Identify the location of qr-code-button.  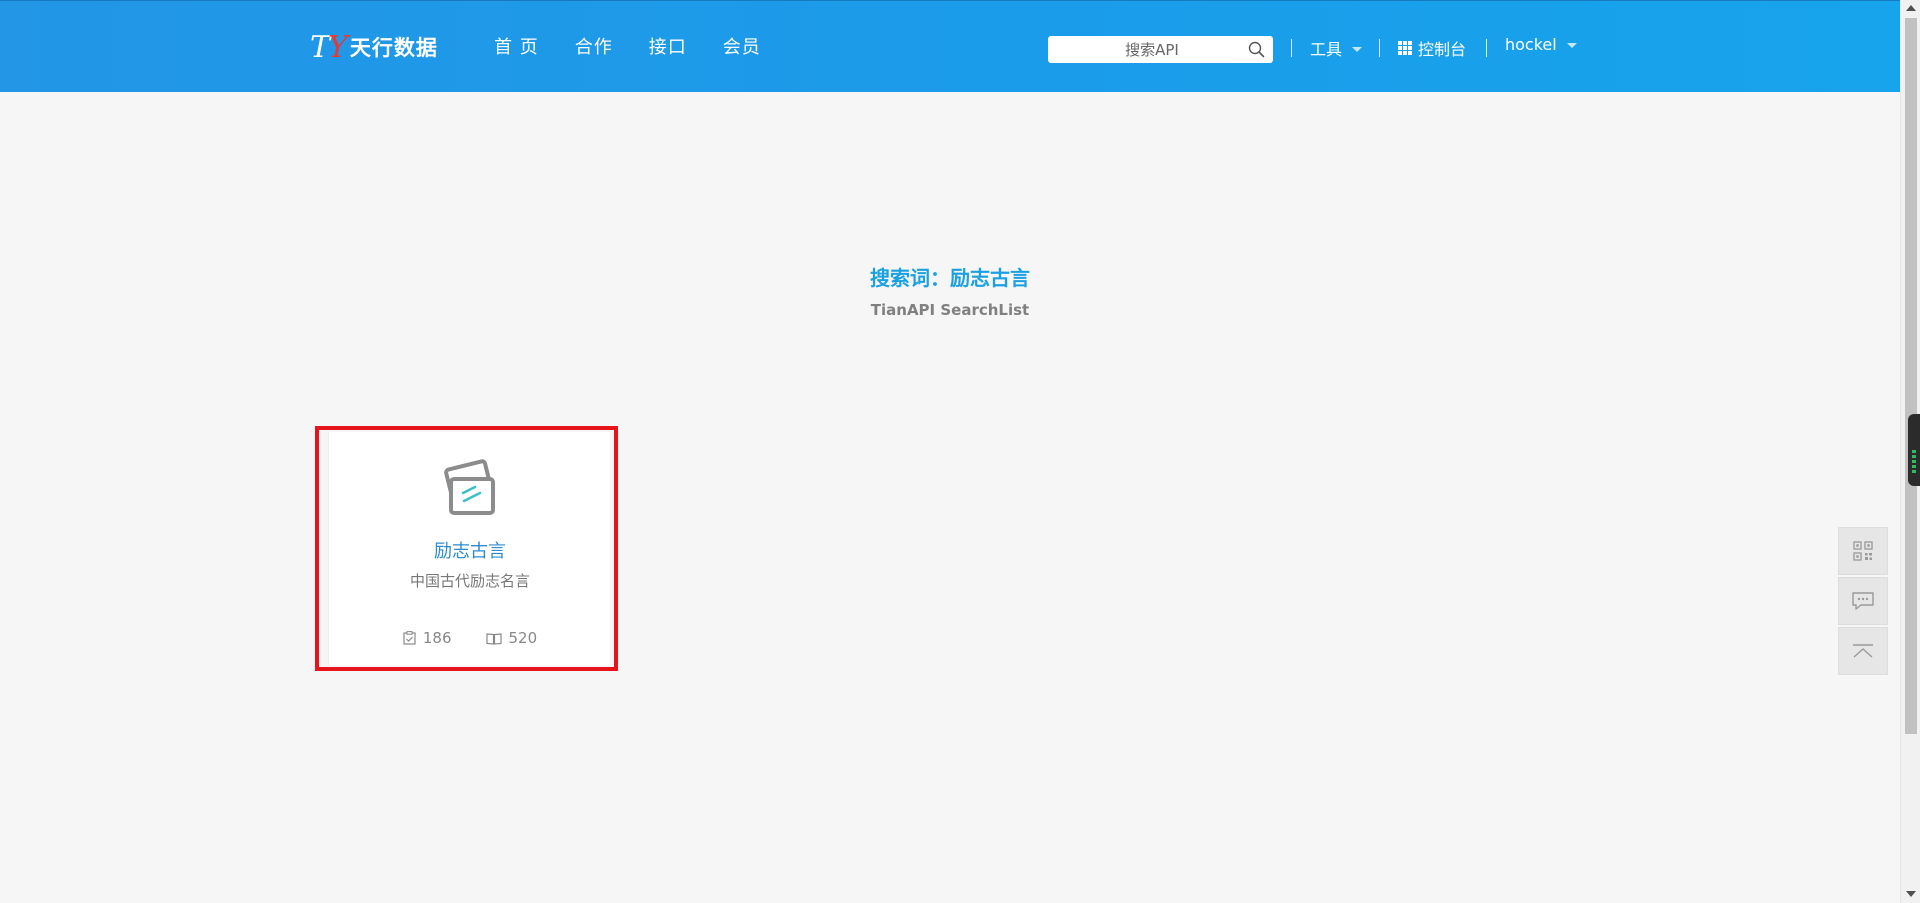
(1863, 551).